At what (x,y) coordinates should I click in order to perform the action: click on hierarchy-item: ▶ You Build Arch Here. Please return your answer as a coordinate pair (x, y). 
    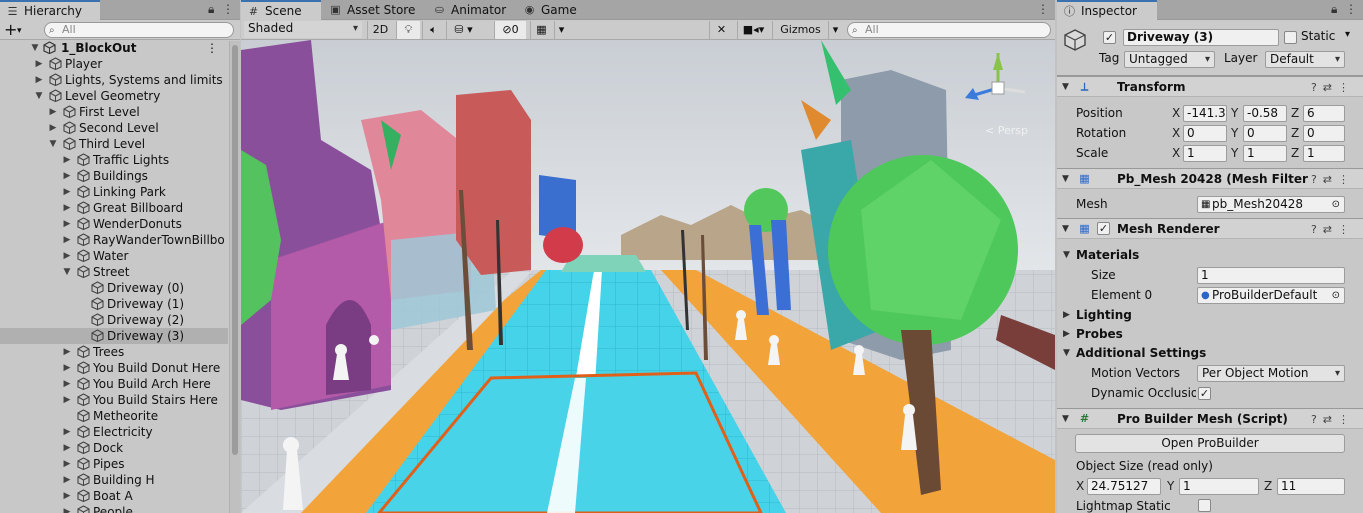
    Looking at the image, I should click on (114, 384).